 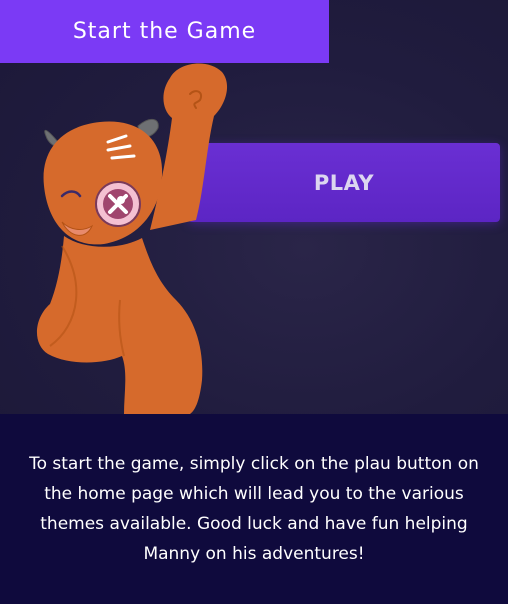 I want to click on play-button: PLAY, so click(x=344, y=182).